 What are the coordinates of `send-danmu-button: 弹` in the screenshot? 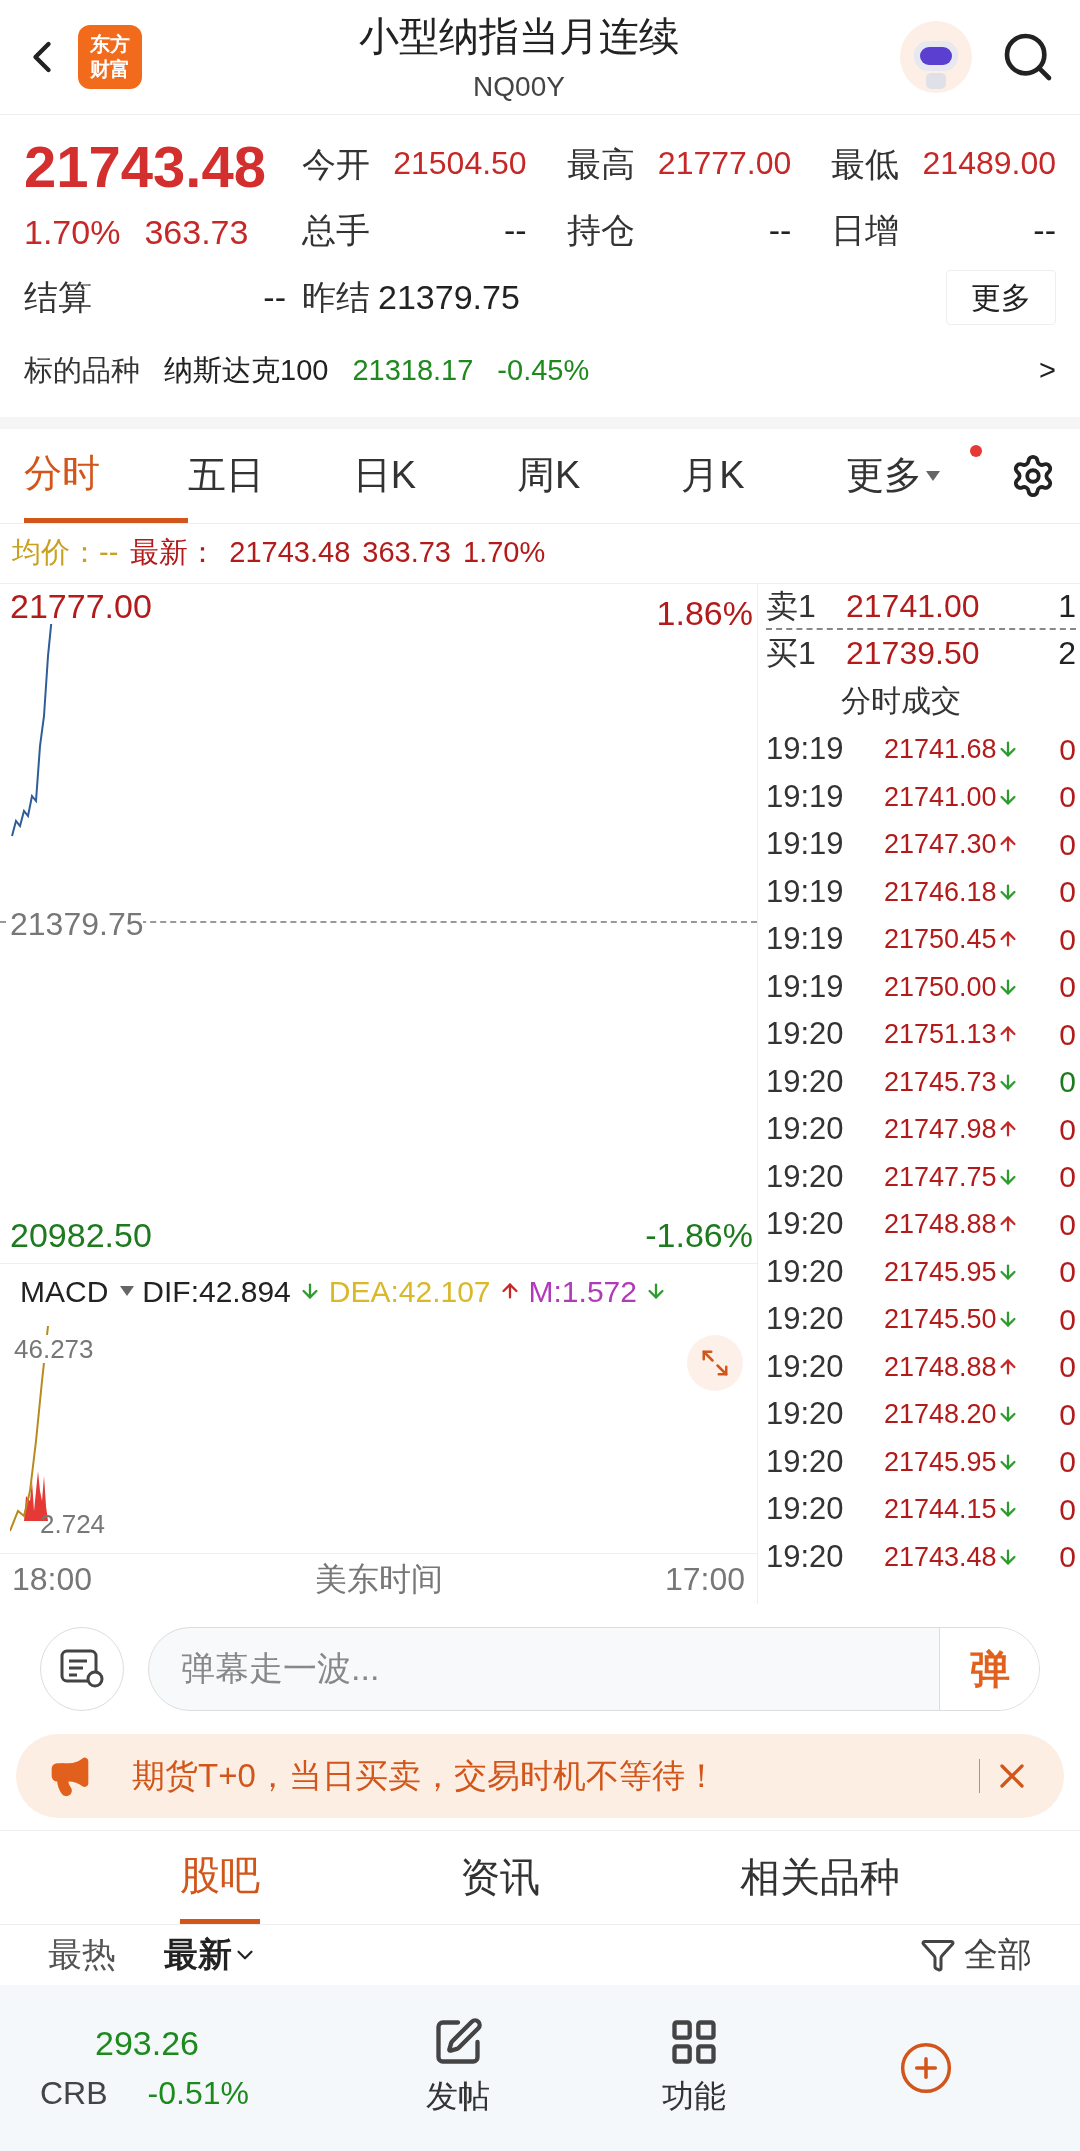 It's located at (989, 1668).